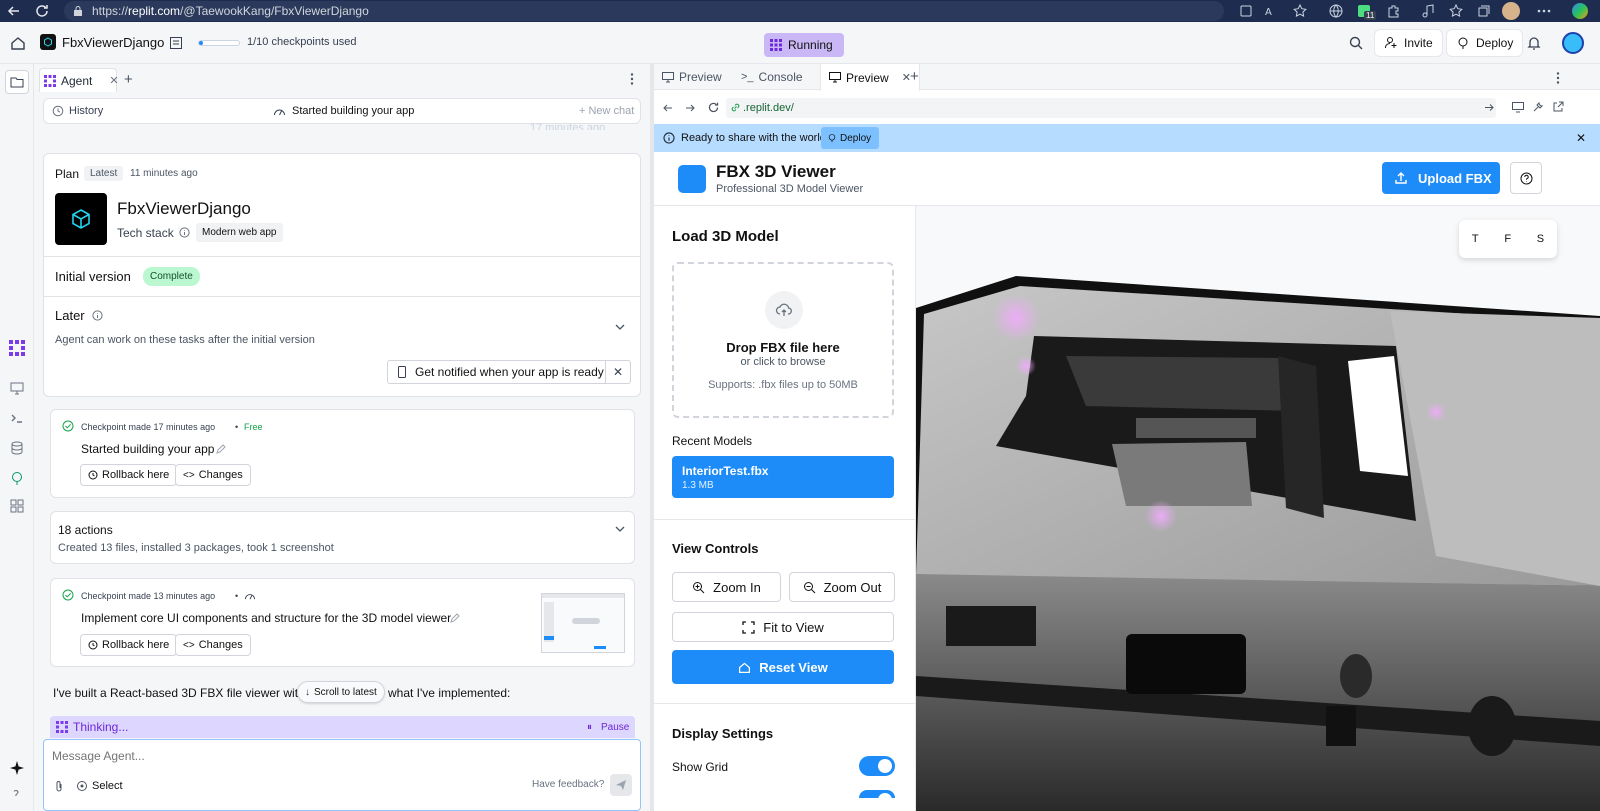 The height and width of the screenshot is (811, 1600). Describe the element at coordinates (690, 108) in the screenshot. I see `forward-arrow-icon` at that location.